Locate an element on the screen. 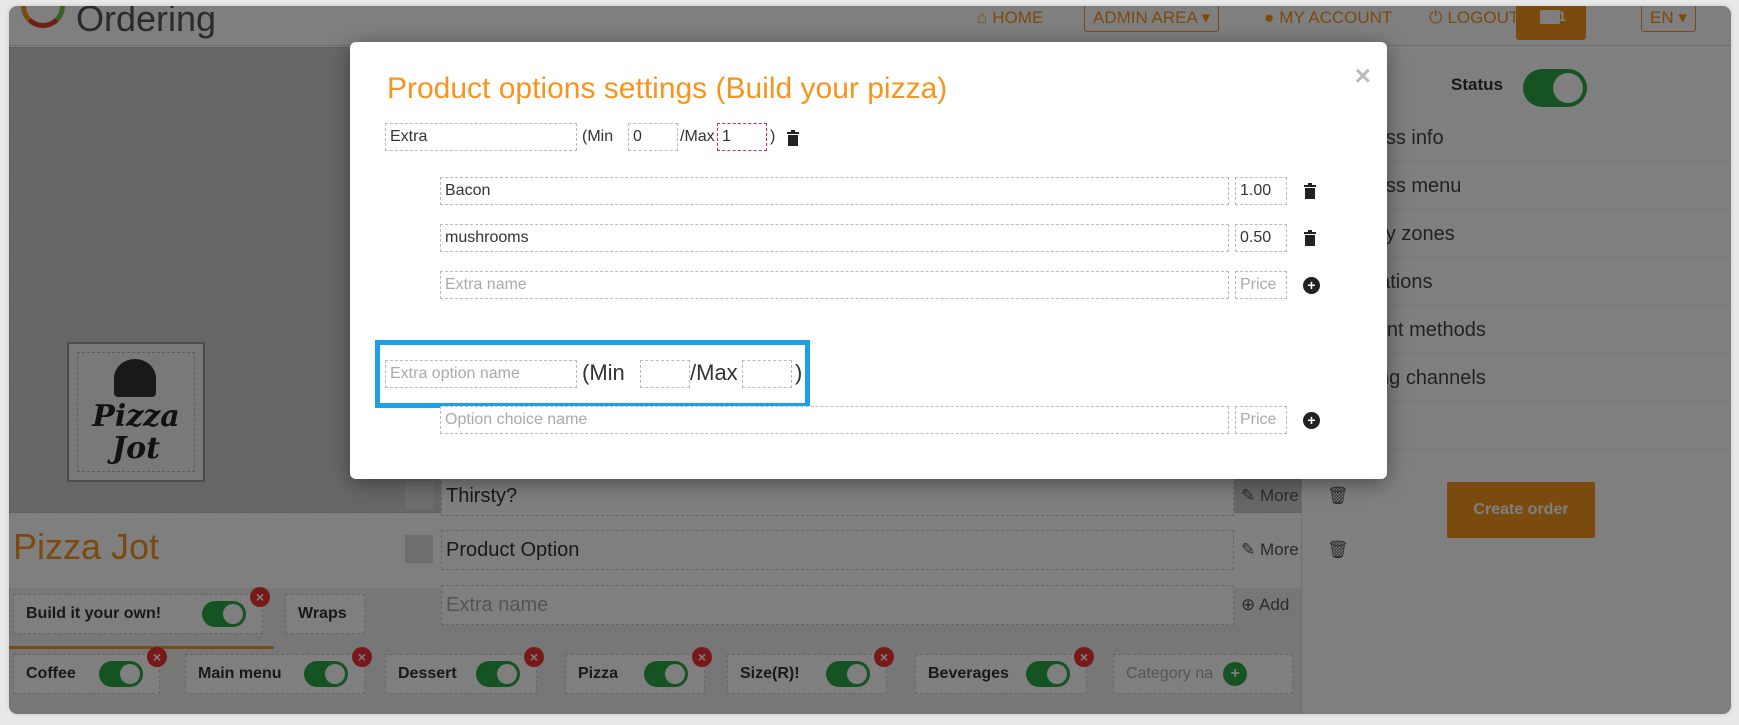  choice-price-field: 0.50 is located at coordinates (1261, 238).